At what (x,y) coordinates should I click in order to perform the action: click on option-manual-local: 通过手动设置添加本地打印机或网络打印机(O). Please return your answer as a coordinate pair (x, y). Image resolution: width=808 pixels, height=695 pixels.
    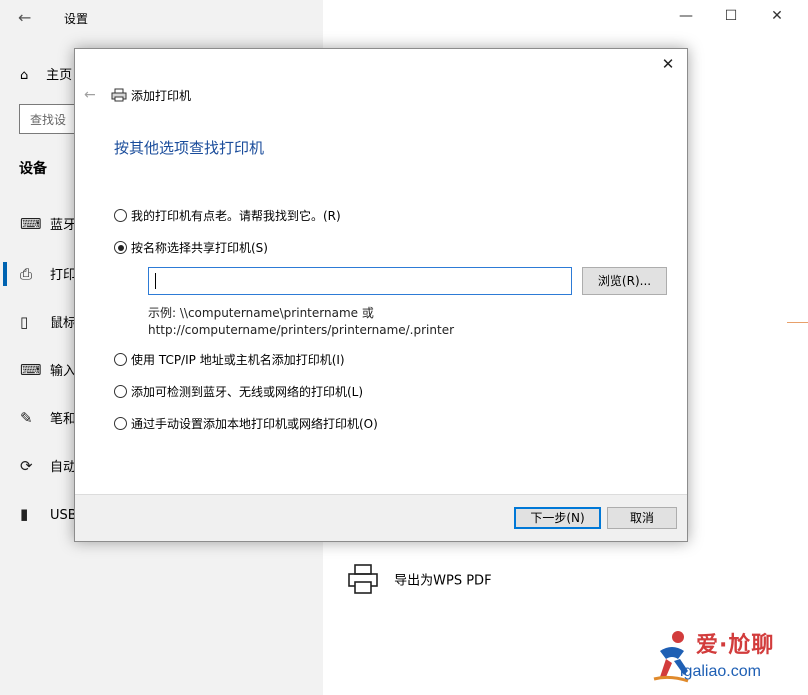
    Looking at the image, I should click on (246, 424).